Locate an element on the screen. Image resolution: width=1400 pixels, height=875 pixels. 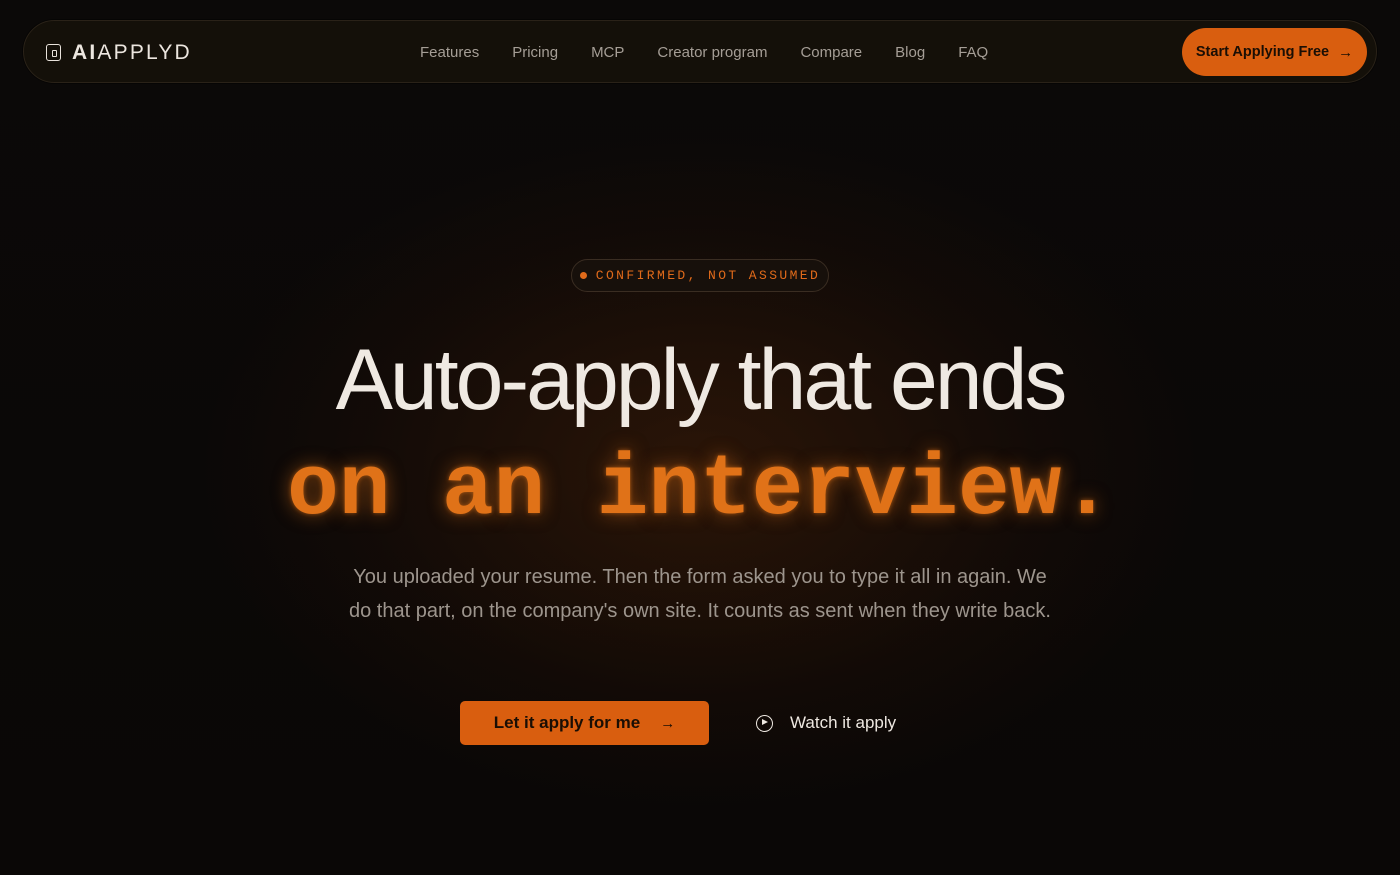
play-circle-icon is located at coordinates (764, 723).